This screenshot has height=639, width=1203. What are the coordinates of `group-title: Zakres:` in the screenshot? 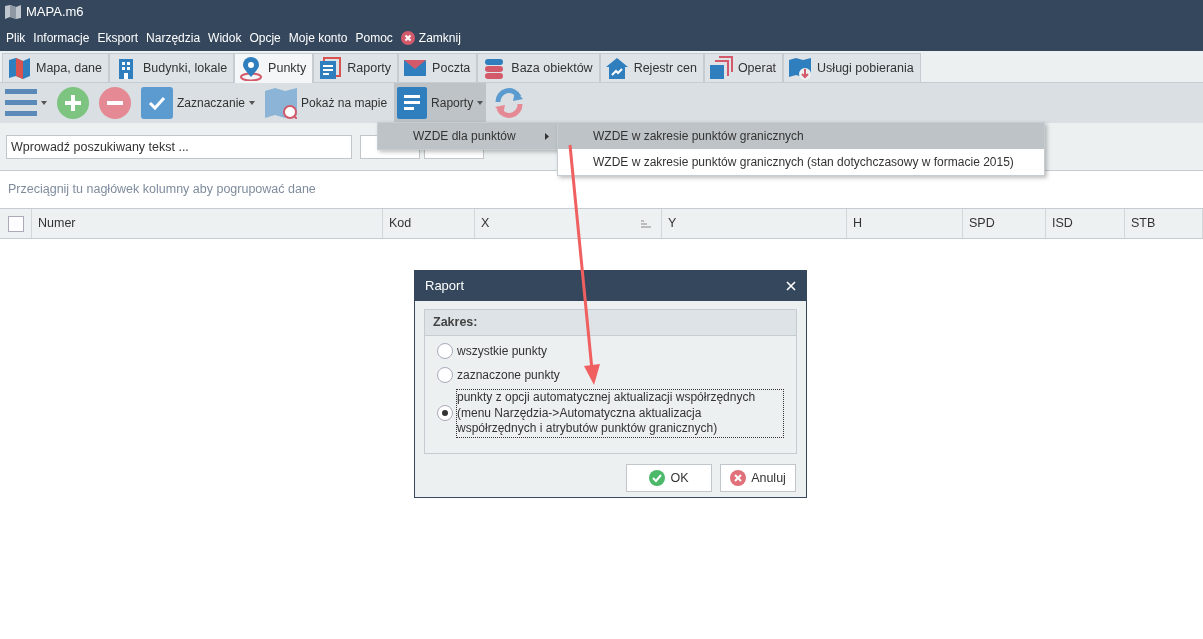 It's located at (455, 323).